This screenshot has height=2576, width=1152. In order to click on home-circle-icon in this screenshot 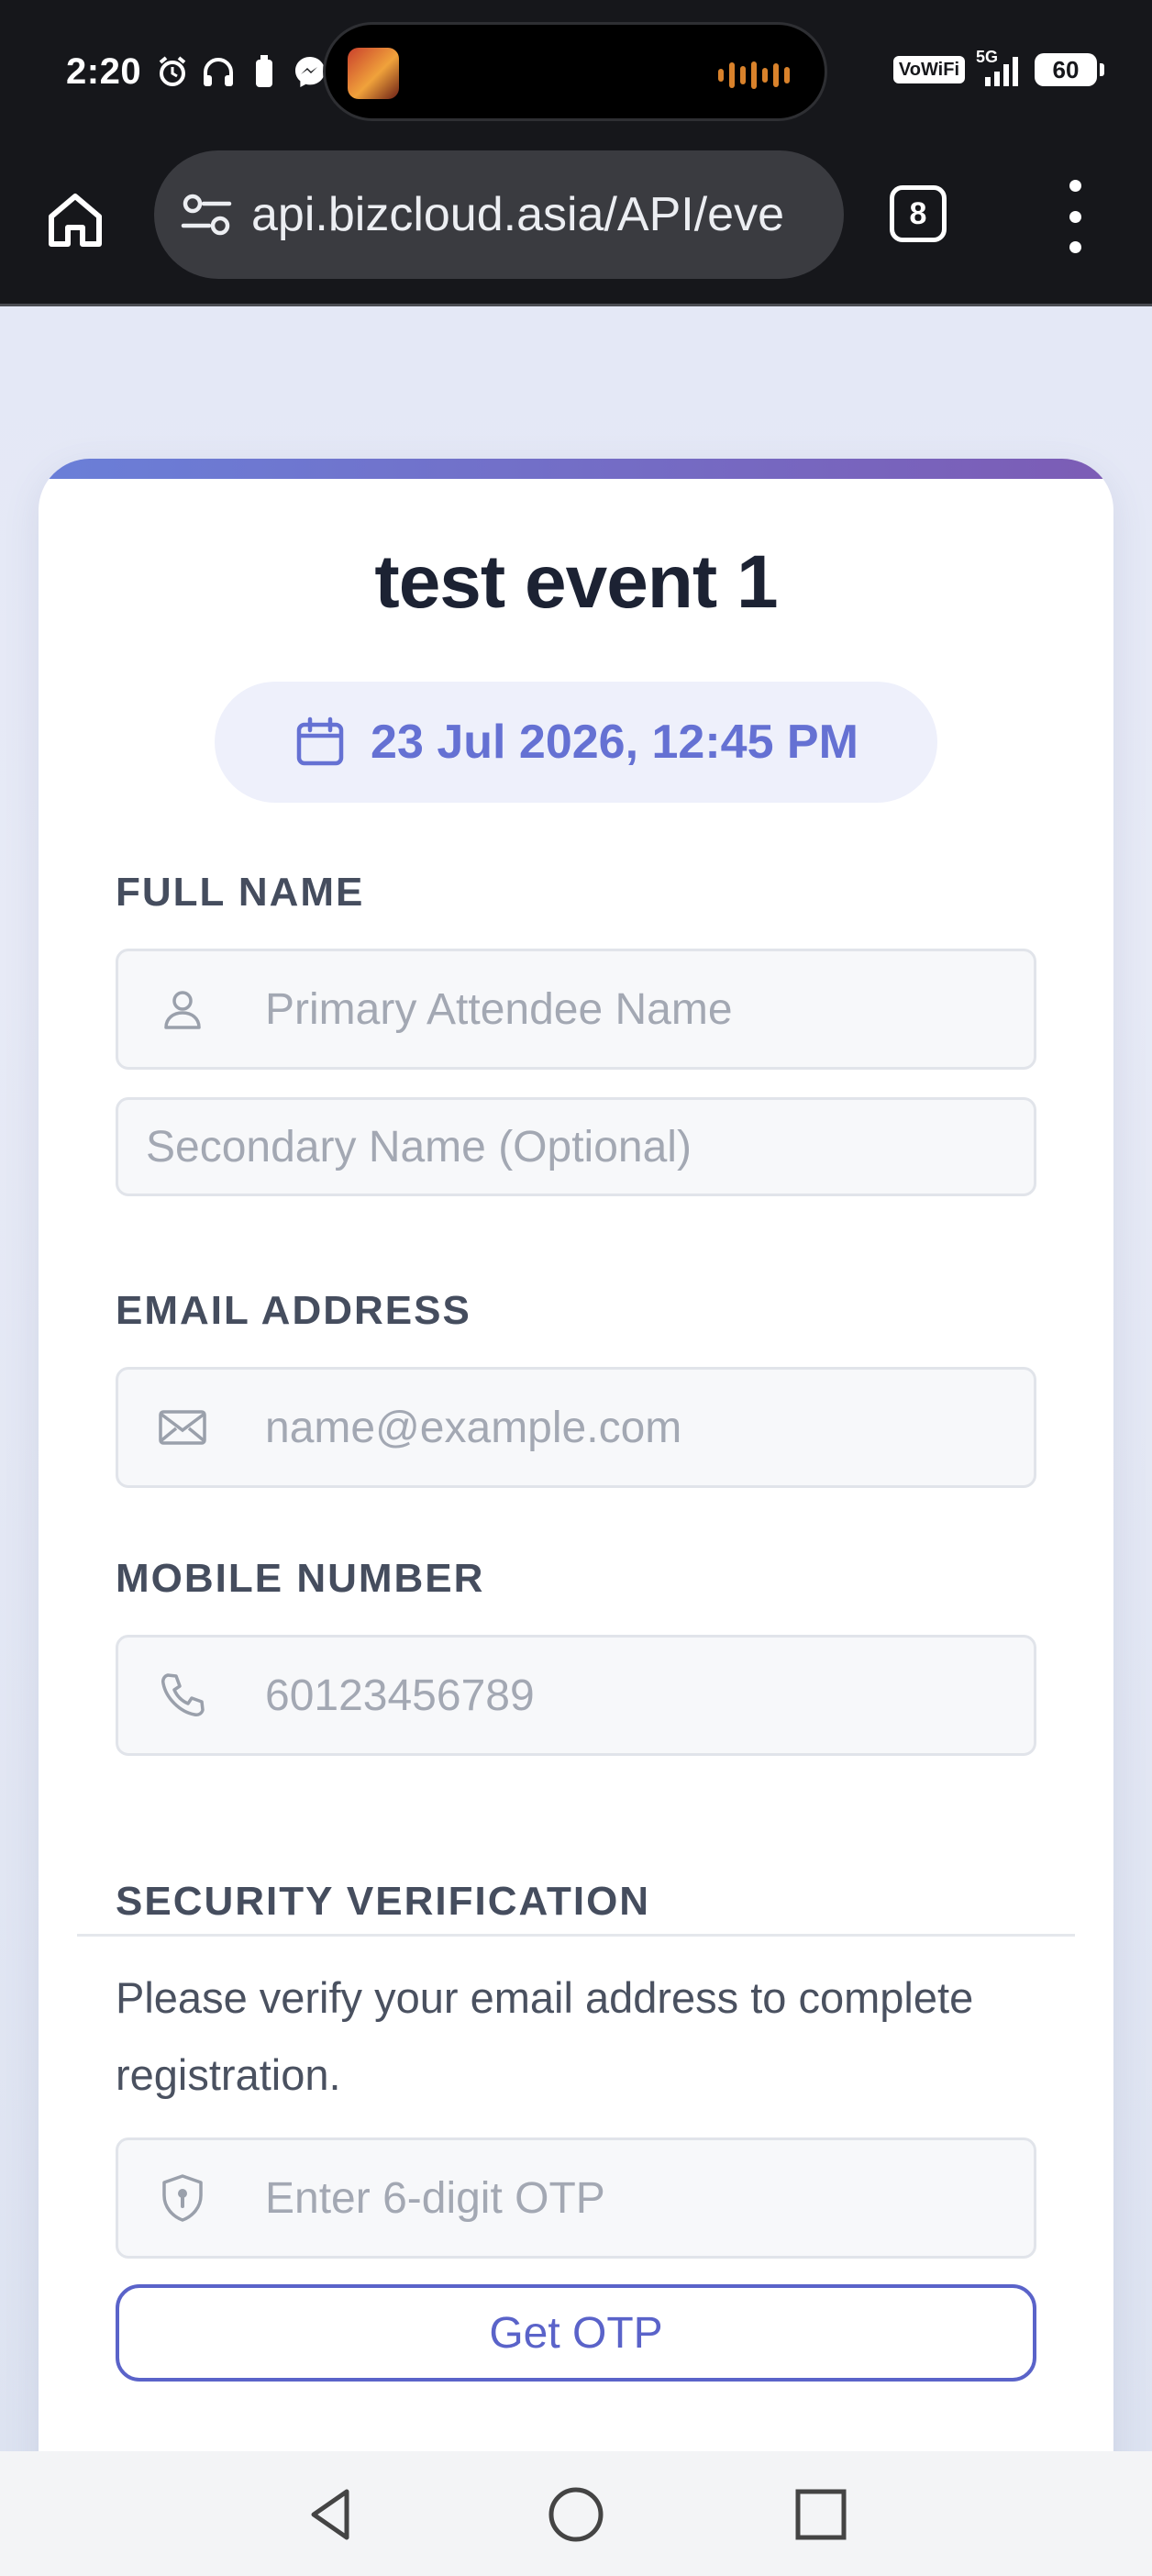, I will do `click(576, 2514)`.